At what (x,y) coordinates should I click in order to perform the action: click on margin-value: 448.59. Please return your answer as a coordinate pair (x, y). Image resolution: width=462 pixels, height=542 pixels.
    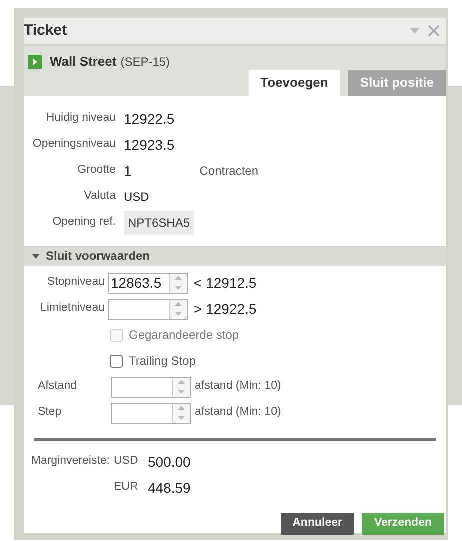
    Looking at the image, I should click on (169, 488).